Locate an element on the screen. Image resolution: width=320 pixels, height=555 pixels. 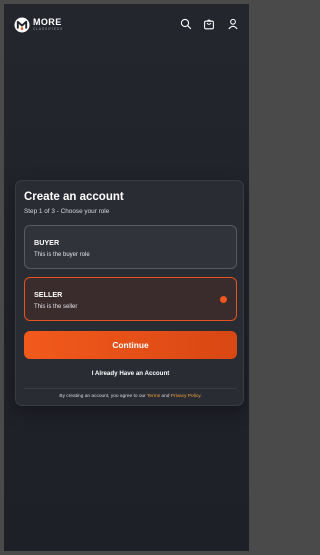
logo-word: MORE is located at coordinates (47, 22).